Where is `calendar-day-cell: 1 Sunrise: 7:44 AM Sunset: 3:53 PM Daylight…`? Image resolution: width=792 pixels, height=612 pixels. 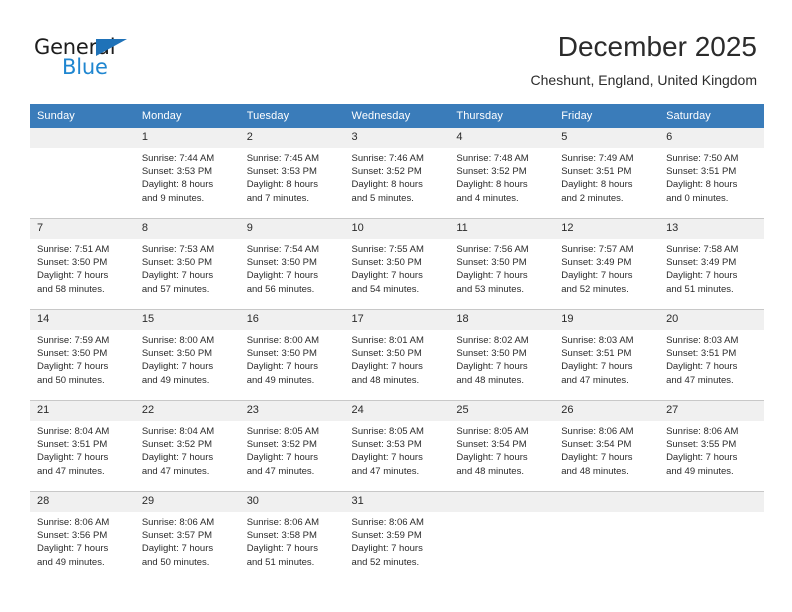
calendar-day-cell: 1 Sunrise: 7:44 AM Sunset: 3:53 PM Daylight… is located at coordinates (187, 173).